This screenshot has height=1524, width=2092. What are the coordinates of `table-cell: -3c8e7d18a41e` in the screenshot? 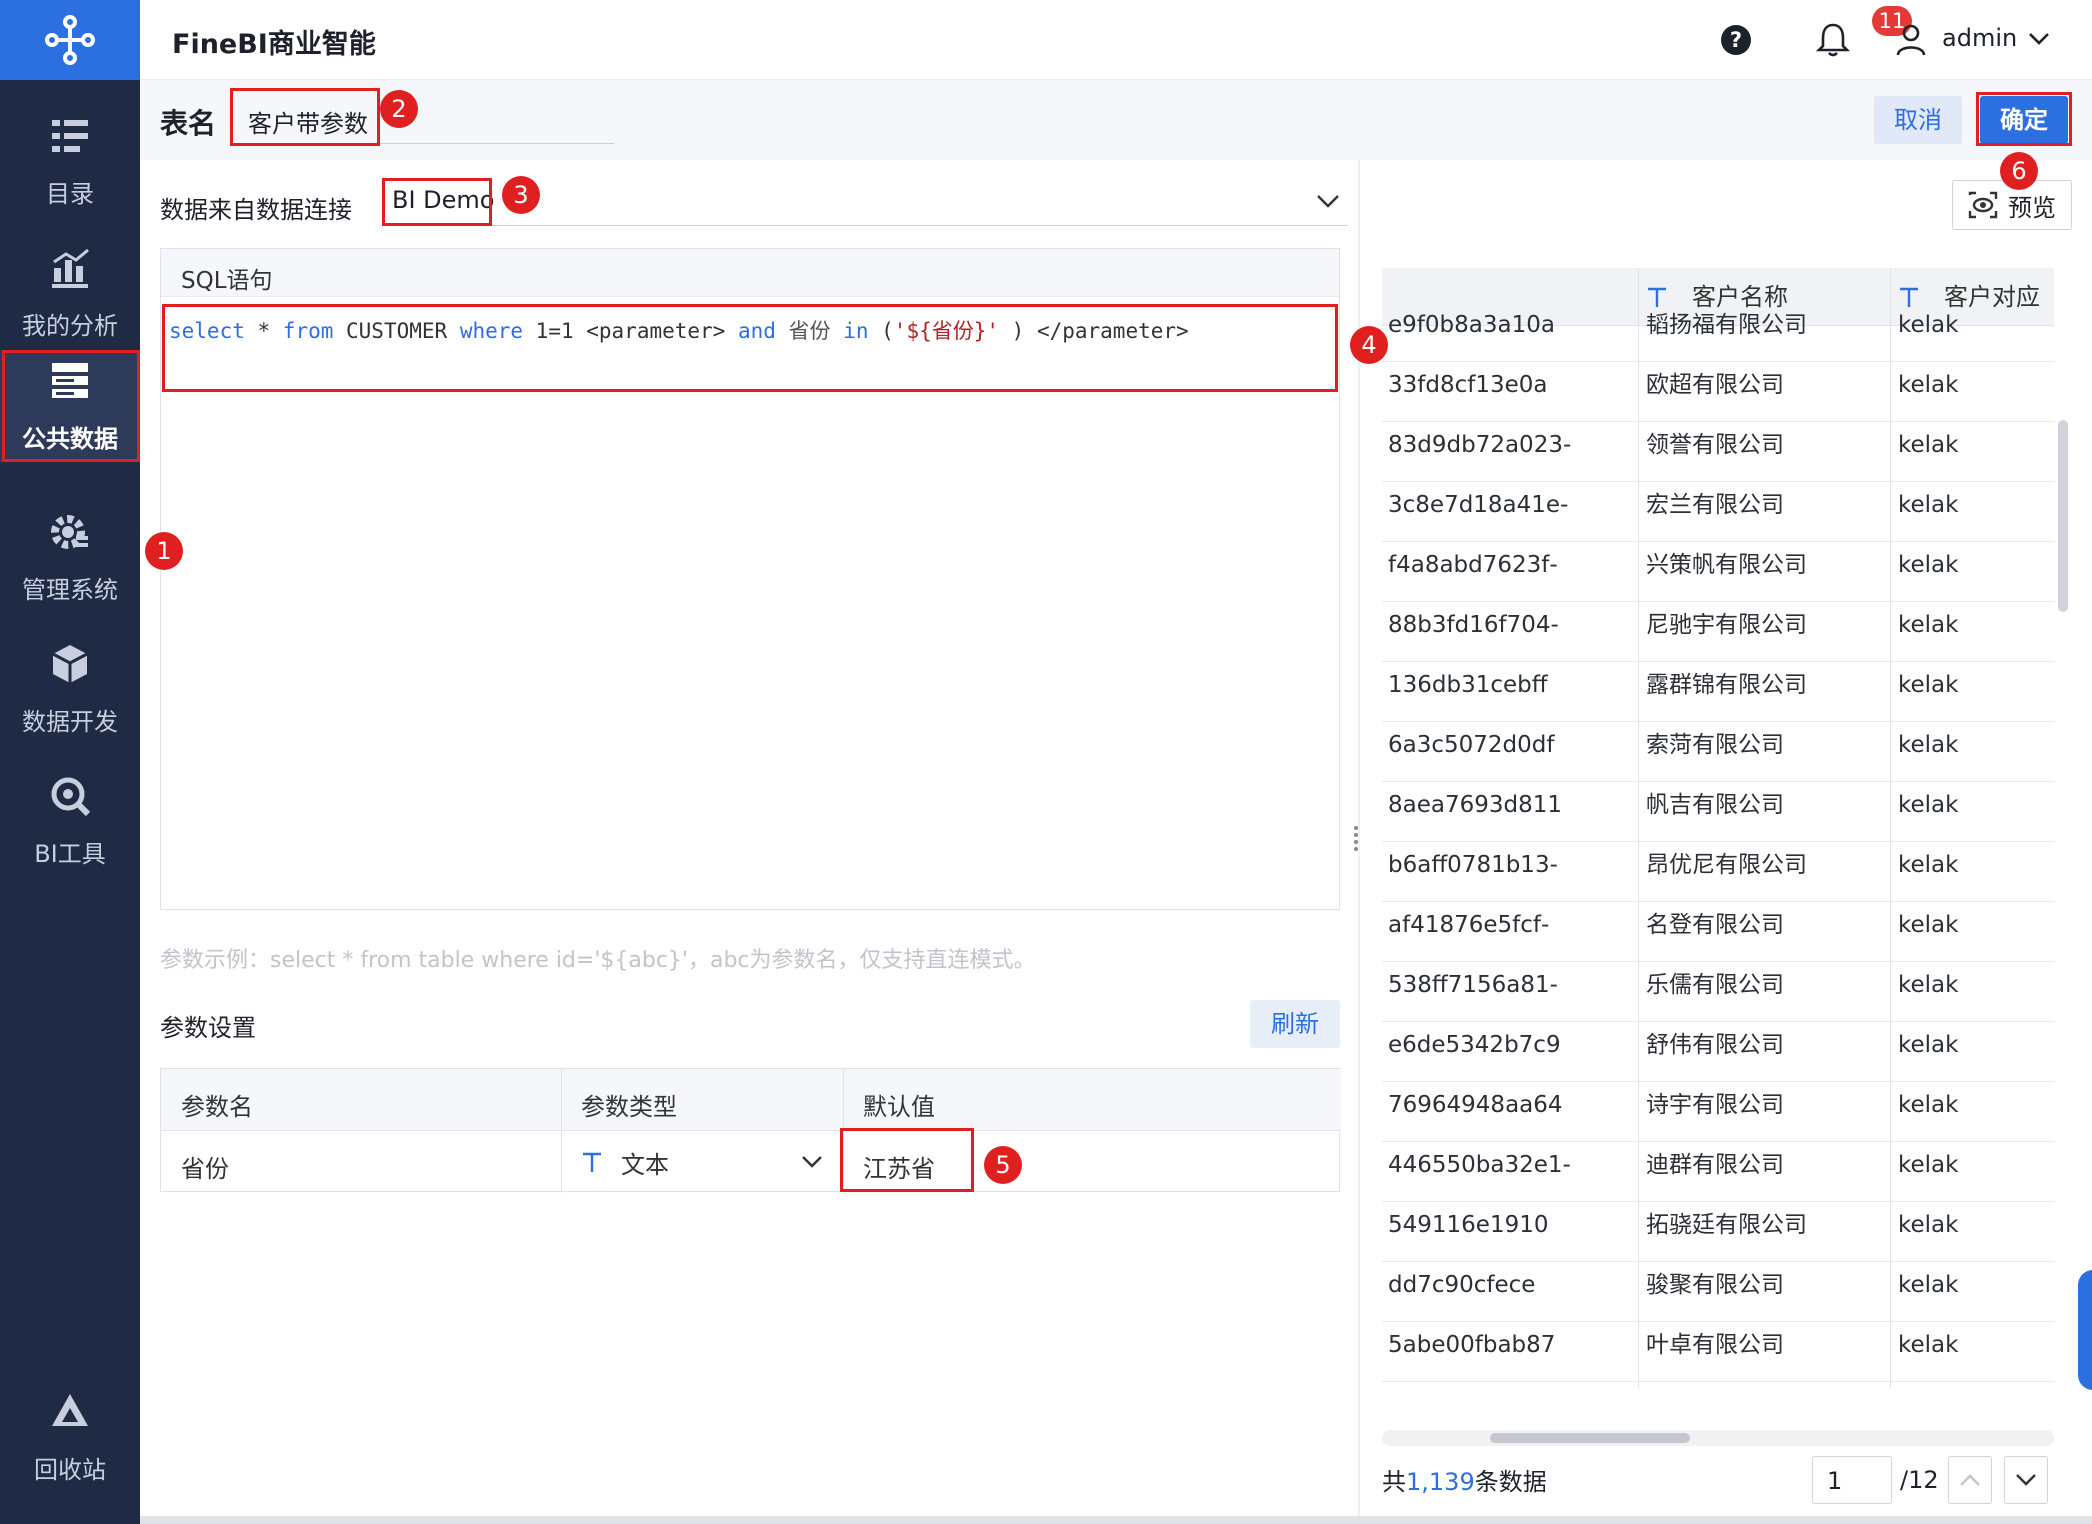 It's located at (1478, 505).